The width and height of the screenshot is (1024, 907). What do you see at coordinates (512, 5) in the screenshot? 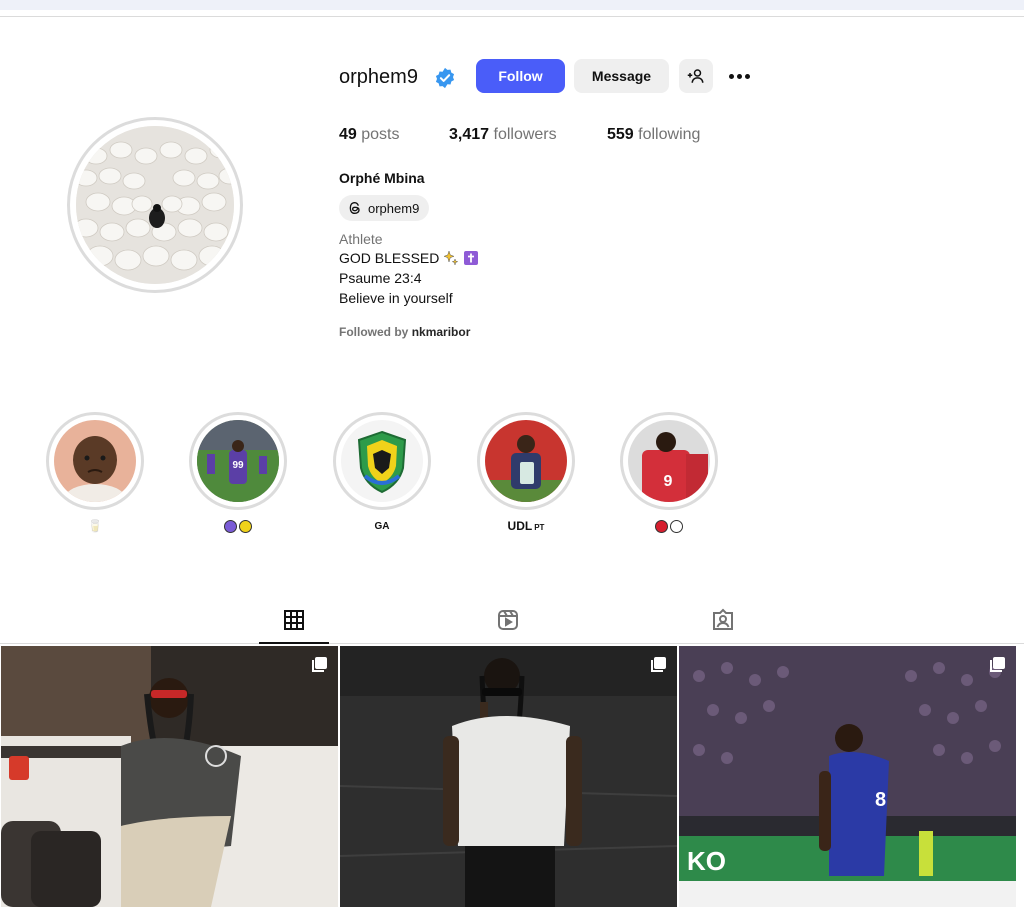
I see `browser-top-strip` at bounding box center [512, 5].